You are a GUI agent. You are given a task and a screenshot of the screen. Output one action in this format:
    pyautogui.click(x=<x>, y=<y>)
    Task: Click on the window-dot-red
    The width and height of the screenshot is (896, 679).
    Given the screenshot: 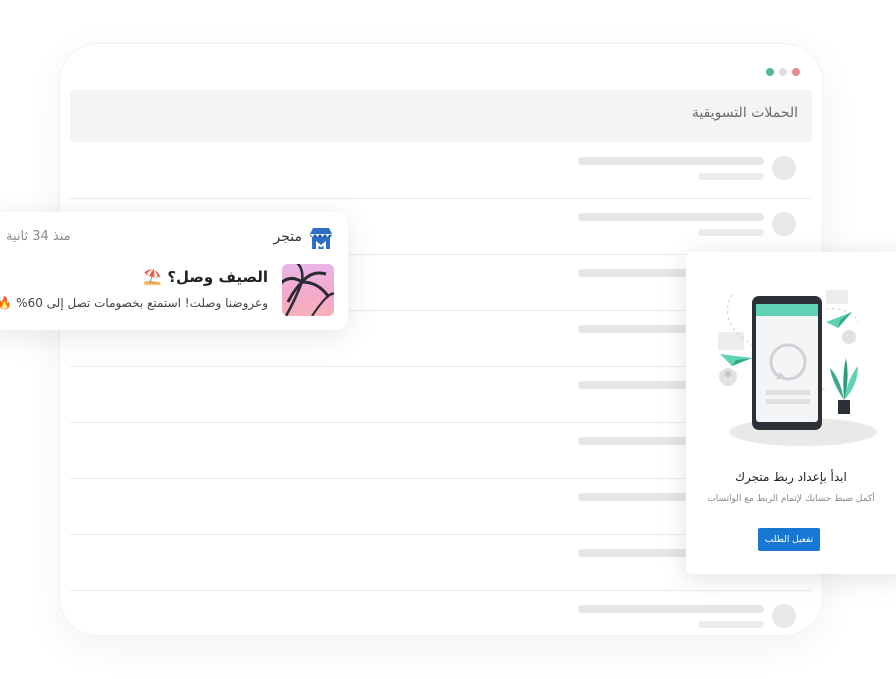 What is the action you would take?
    pyautogui.click(x=796, y=72)
    